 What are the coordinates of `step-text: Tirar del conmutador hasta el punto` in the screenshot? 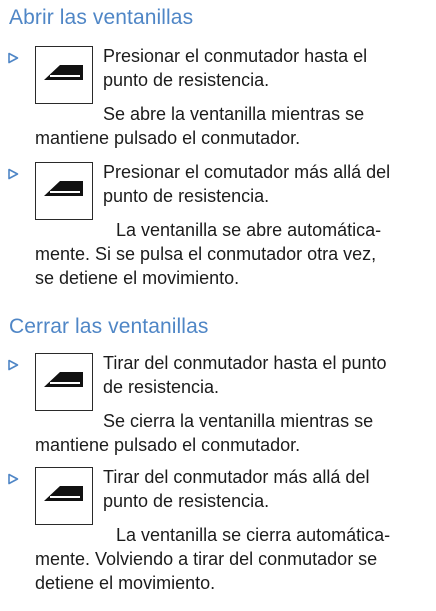 It's located at (245, 363).